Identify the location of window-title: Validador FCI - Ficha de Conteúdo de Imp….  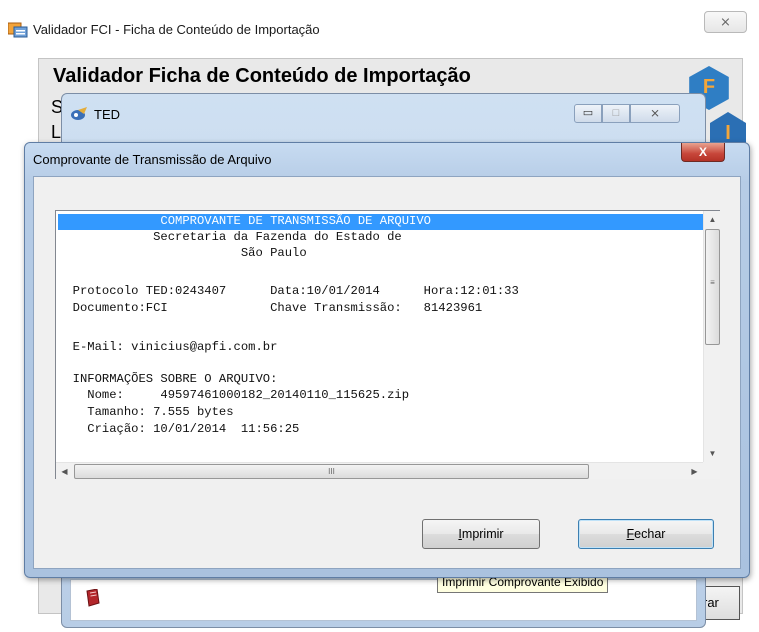
(176, 29).